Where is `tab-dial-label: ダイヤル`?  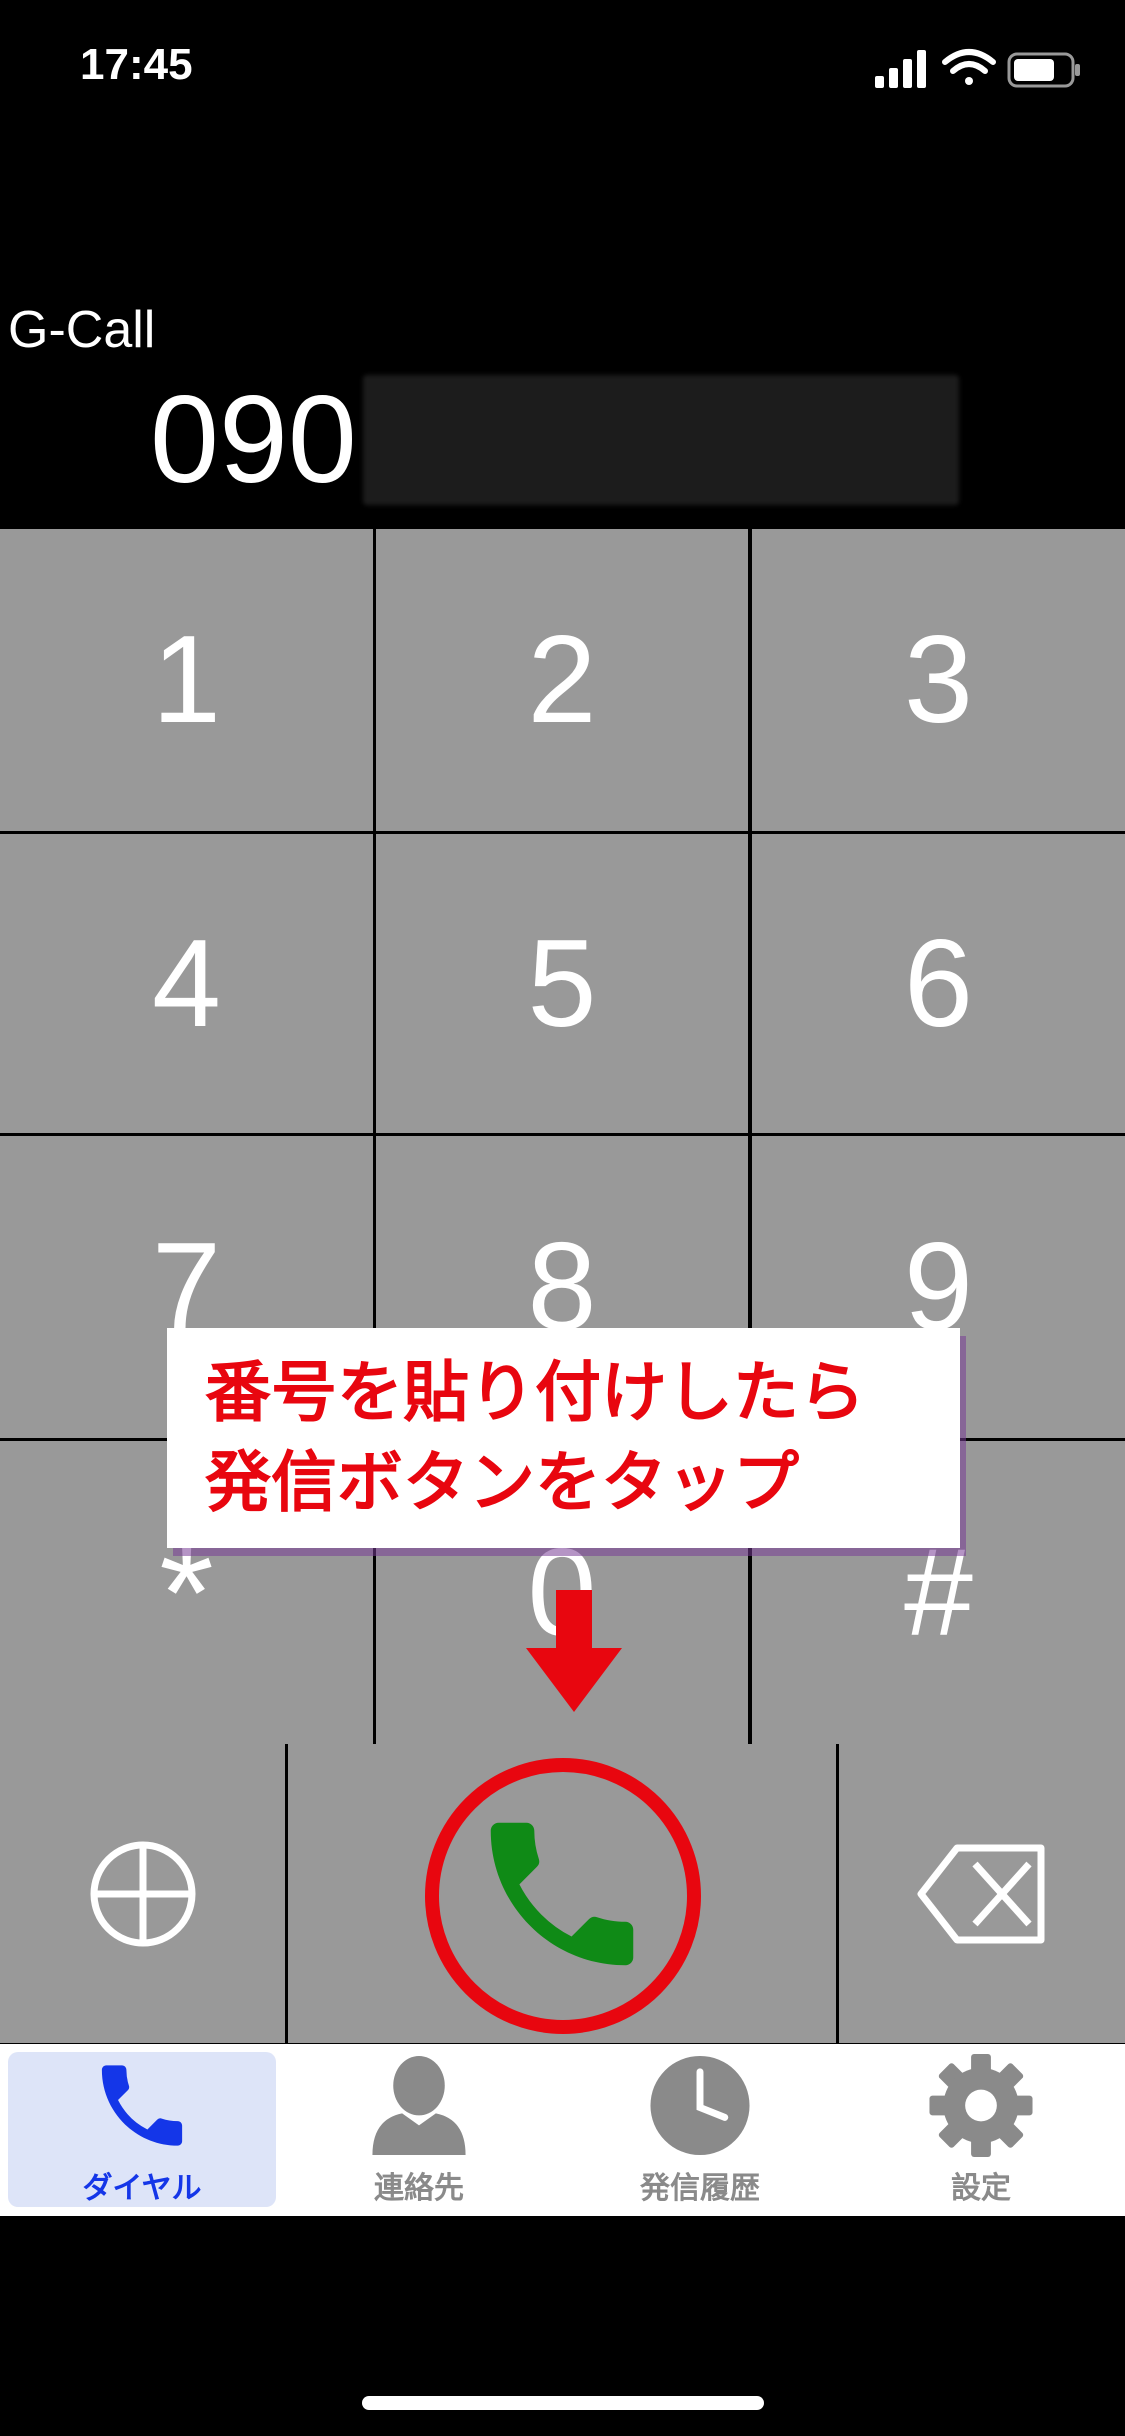
tab-dial-label: ダイヤル is located at coordinates (142, 2188).